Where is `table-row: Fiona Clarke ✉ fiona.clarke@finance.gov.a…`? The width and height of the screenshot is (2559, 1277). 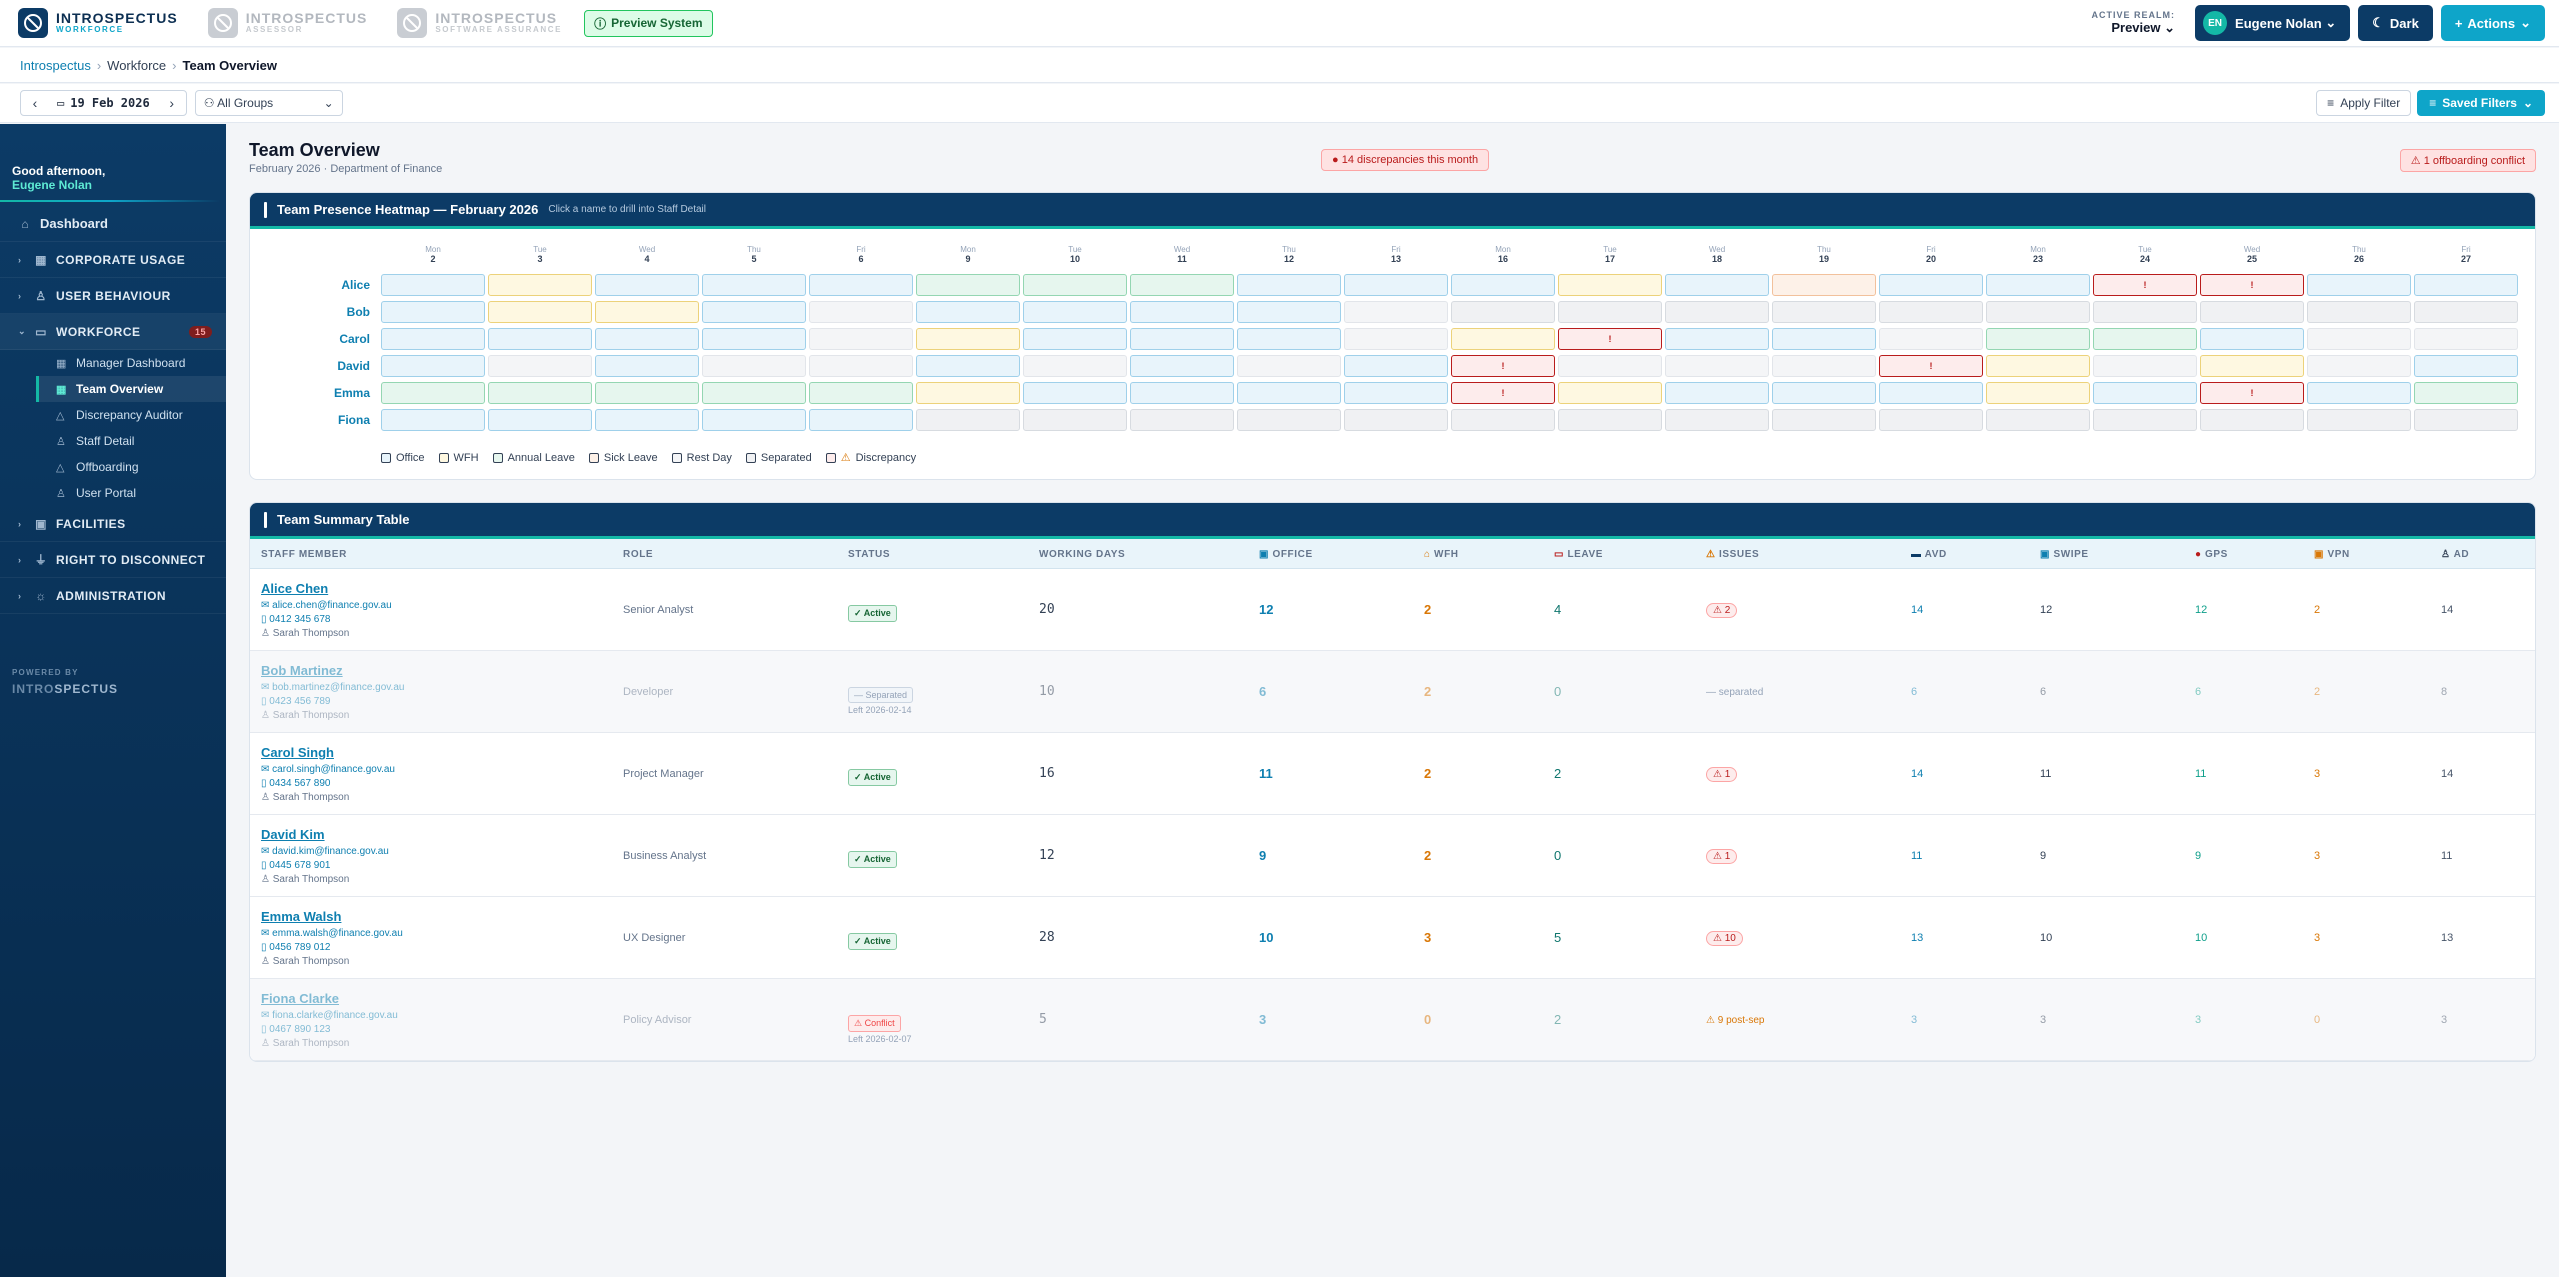
table-row: Fiona Clarke ✉ fiona.clarke@finance.gov.a… is located at coordinates (1392, 1020).